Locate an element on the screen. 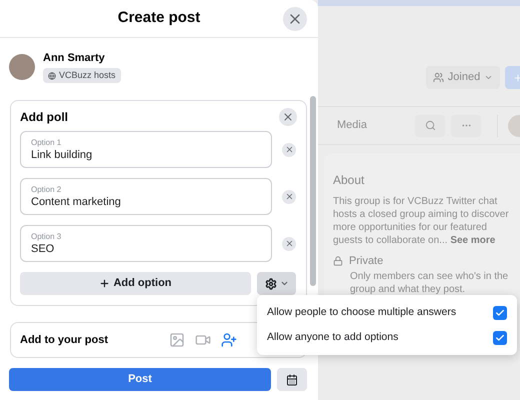 This screenshot has height=400, width=520. option-value: Link building is located at coordinates (62, 155).